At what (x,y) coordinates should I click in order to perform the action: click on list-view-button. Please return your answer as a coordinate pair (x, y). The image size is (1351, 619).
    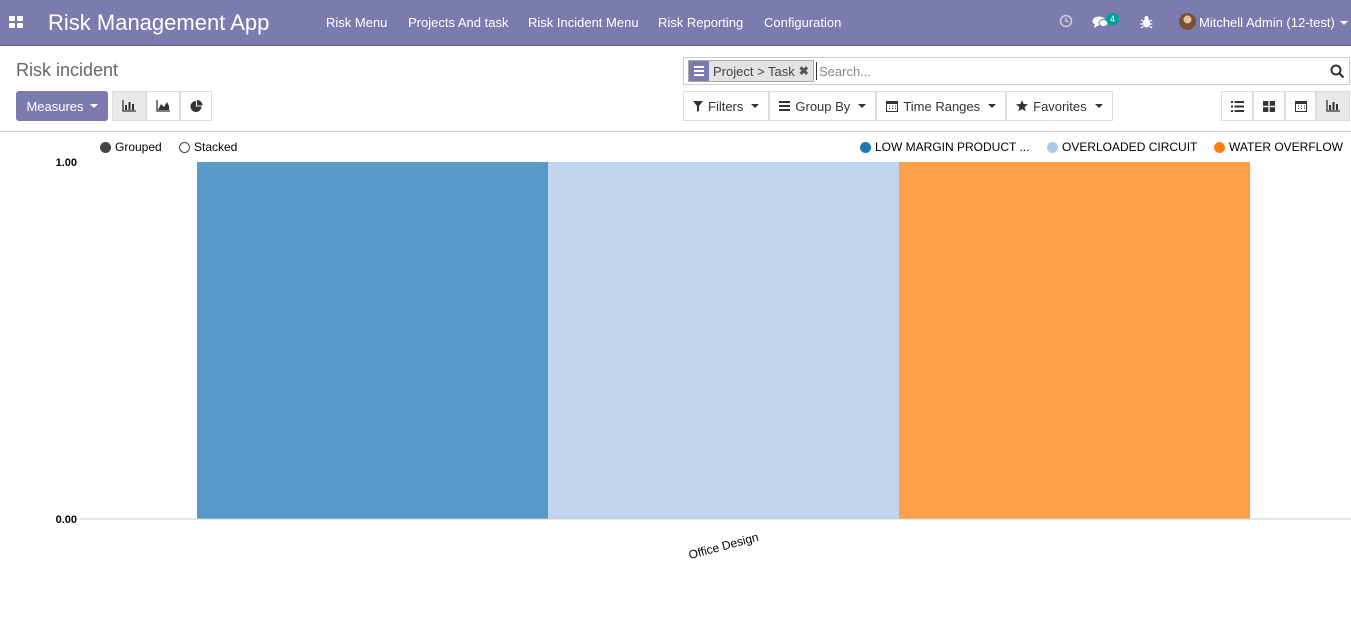
    Looking at the image, I should click on (1237, 106).